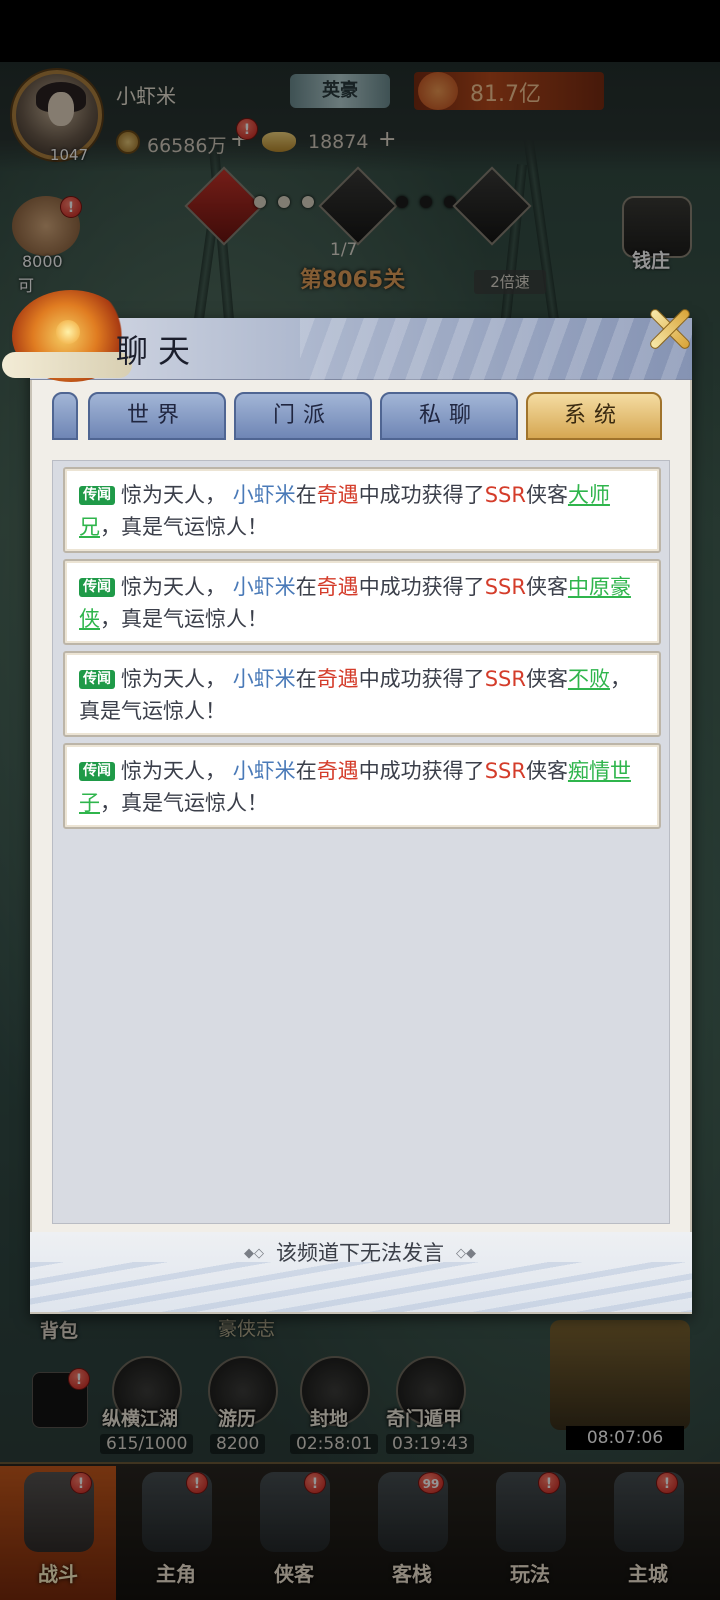 The height and width of the screenshot is (1600, 720). What do you see at coordinates (67, 365) in the screenshot?
I see `cloud-decoration` at bounding box center [67, 365].